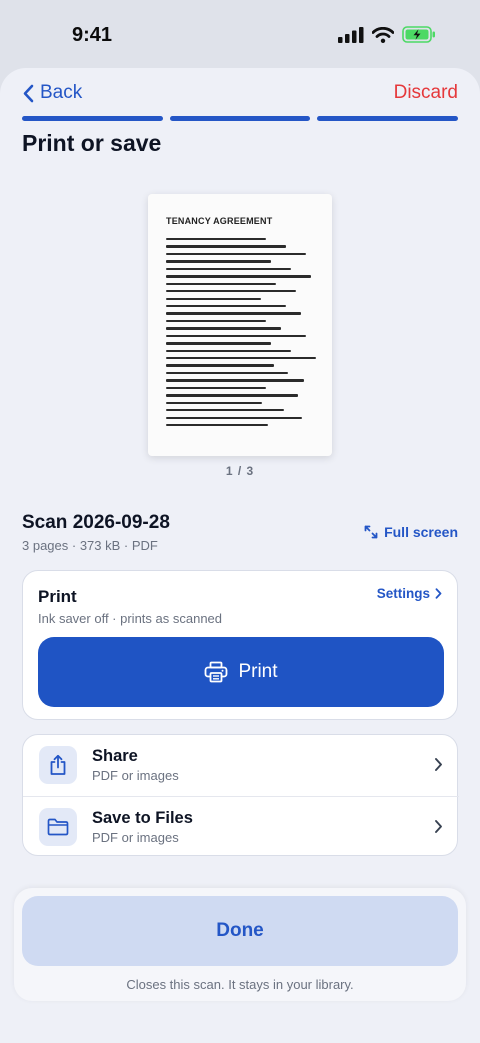  What do you see at coordinates (351, 34) in the screenshot?
I see `cellular-signal-icon` at bounding box center [351, 34].